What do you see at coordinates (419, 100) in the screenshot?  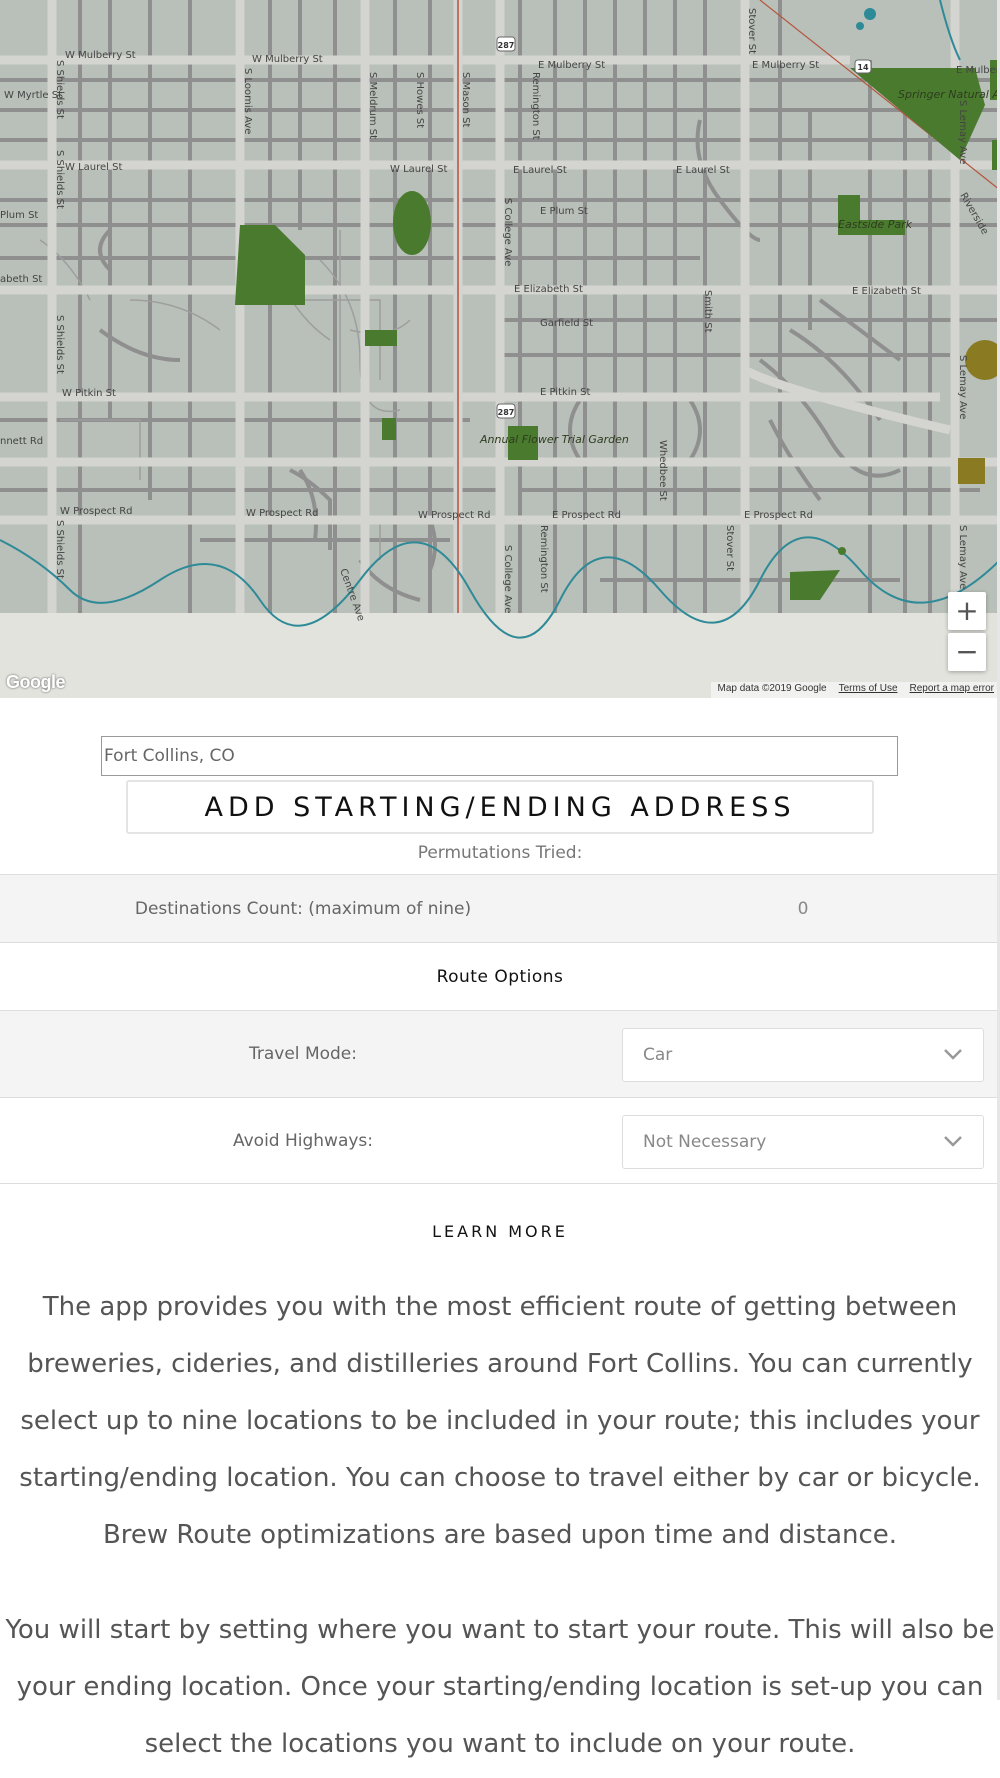 I see `street-label: S Howes St` at bounding box center [419, 100].